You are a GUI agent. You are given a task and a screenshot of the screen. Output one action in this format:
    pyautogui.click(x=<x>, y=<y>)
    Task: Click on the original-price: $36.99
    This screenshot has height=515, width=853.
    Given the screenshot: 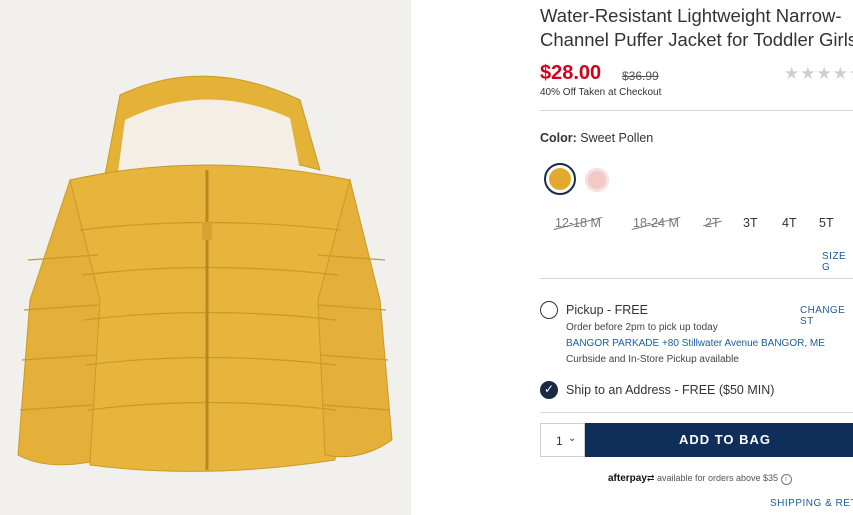 What is the action you would take?
    pyautogui.click(x=640, y=76)
    